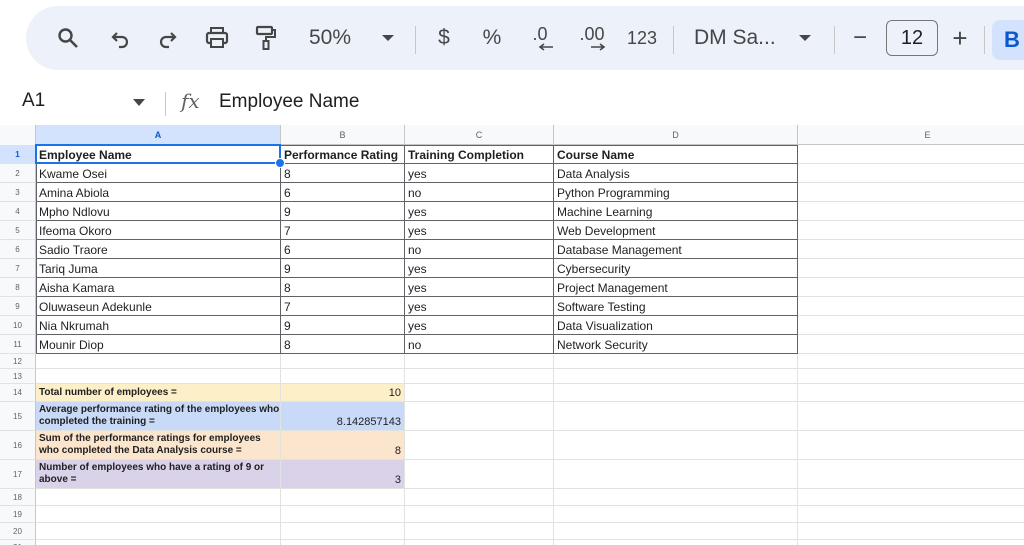  What do you see at coordinates (540, 38) in the screenshot?
I see `decrease-decimal-button: .0` at bounding box center [540, 38].